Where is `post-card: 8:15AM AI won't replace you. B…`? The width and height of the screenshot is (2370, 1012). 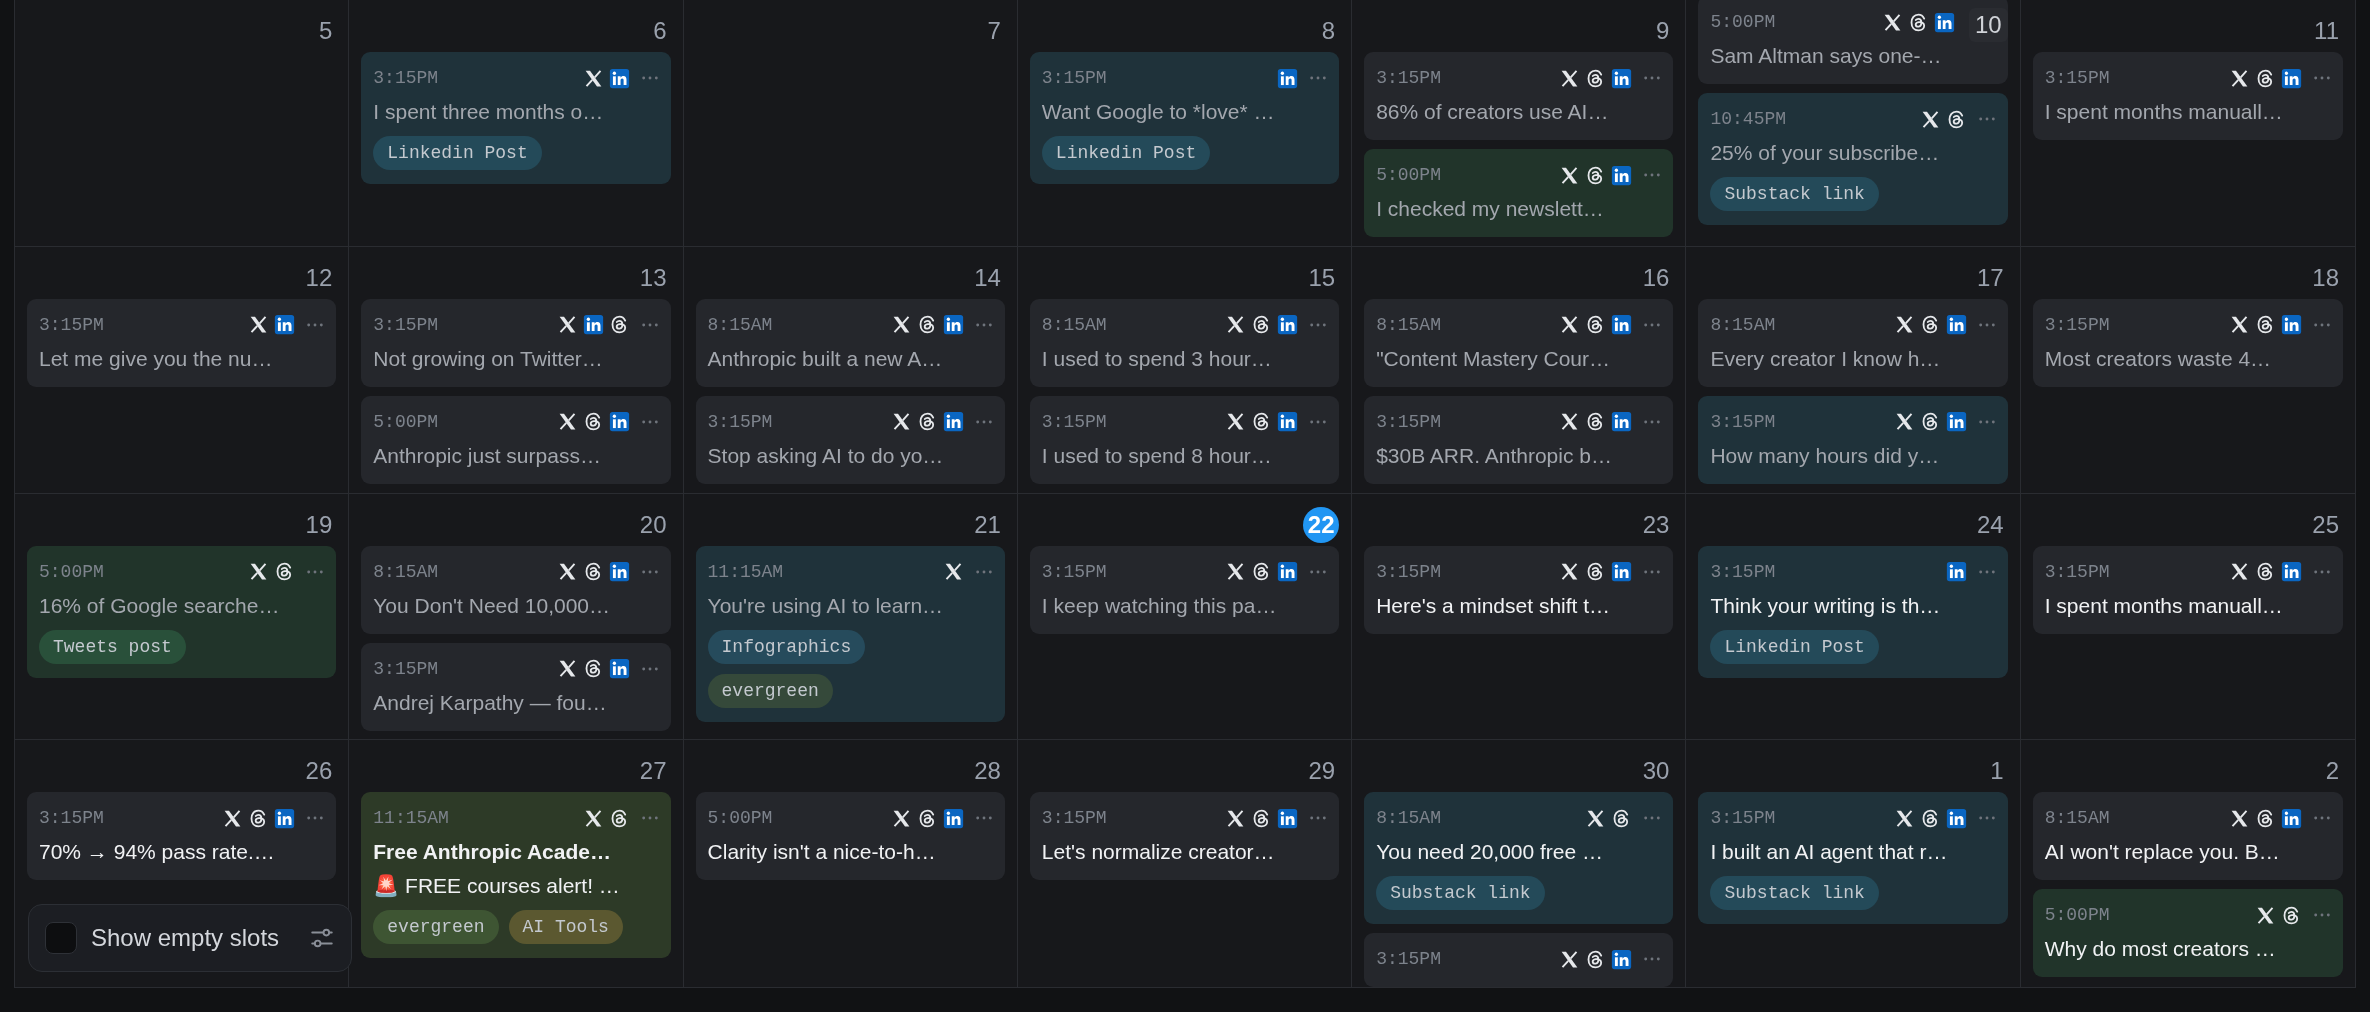
post-card: 8:15AM AI won't replace you. B… is located at coordinates (2187, 836).